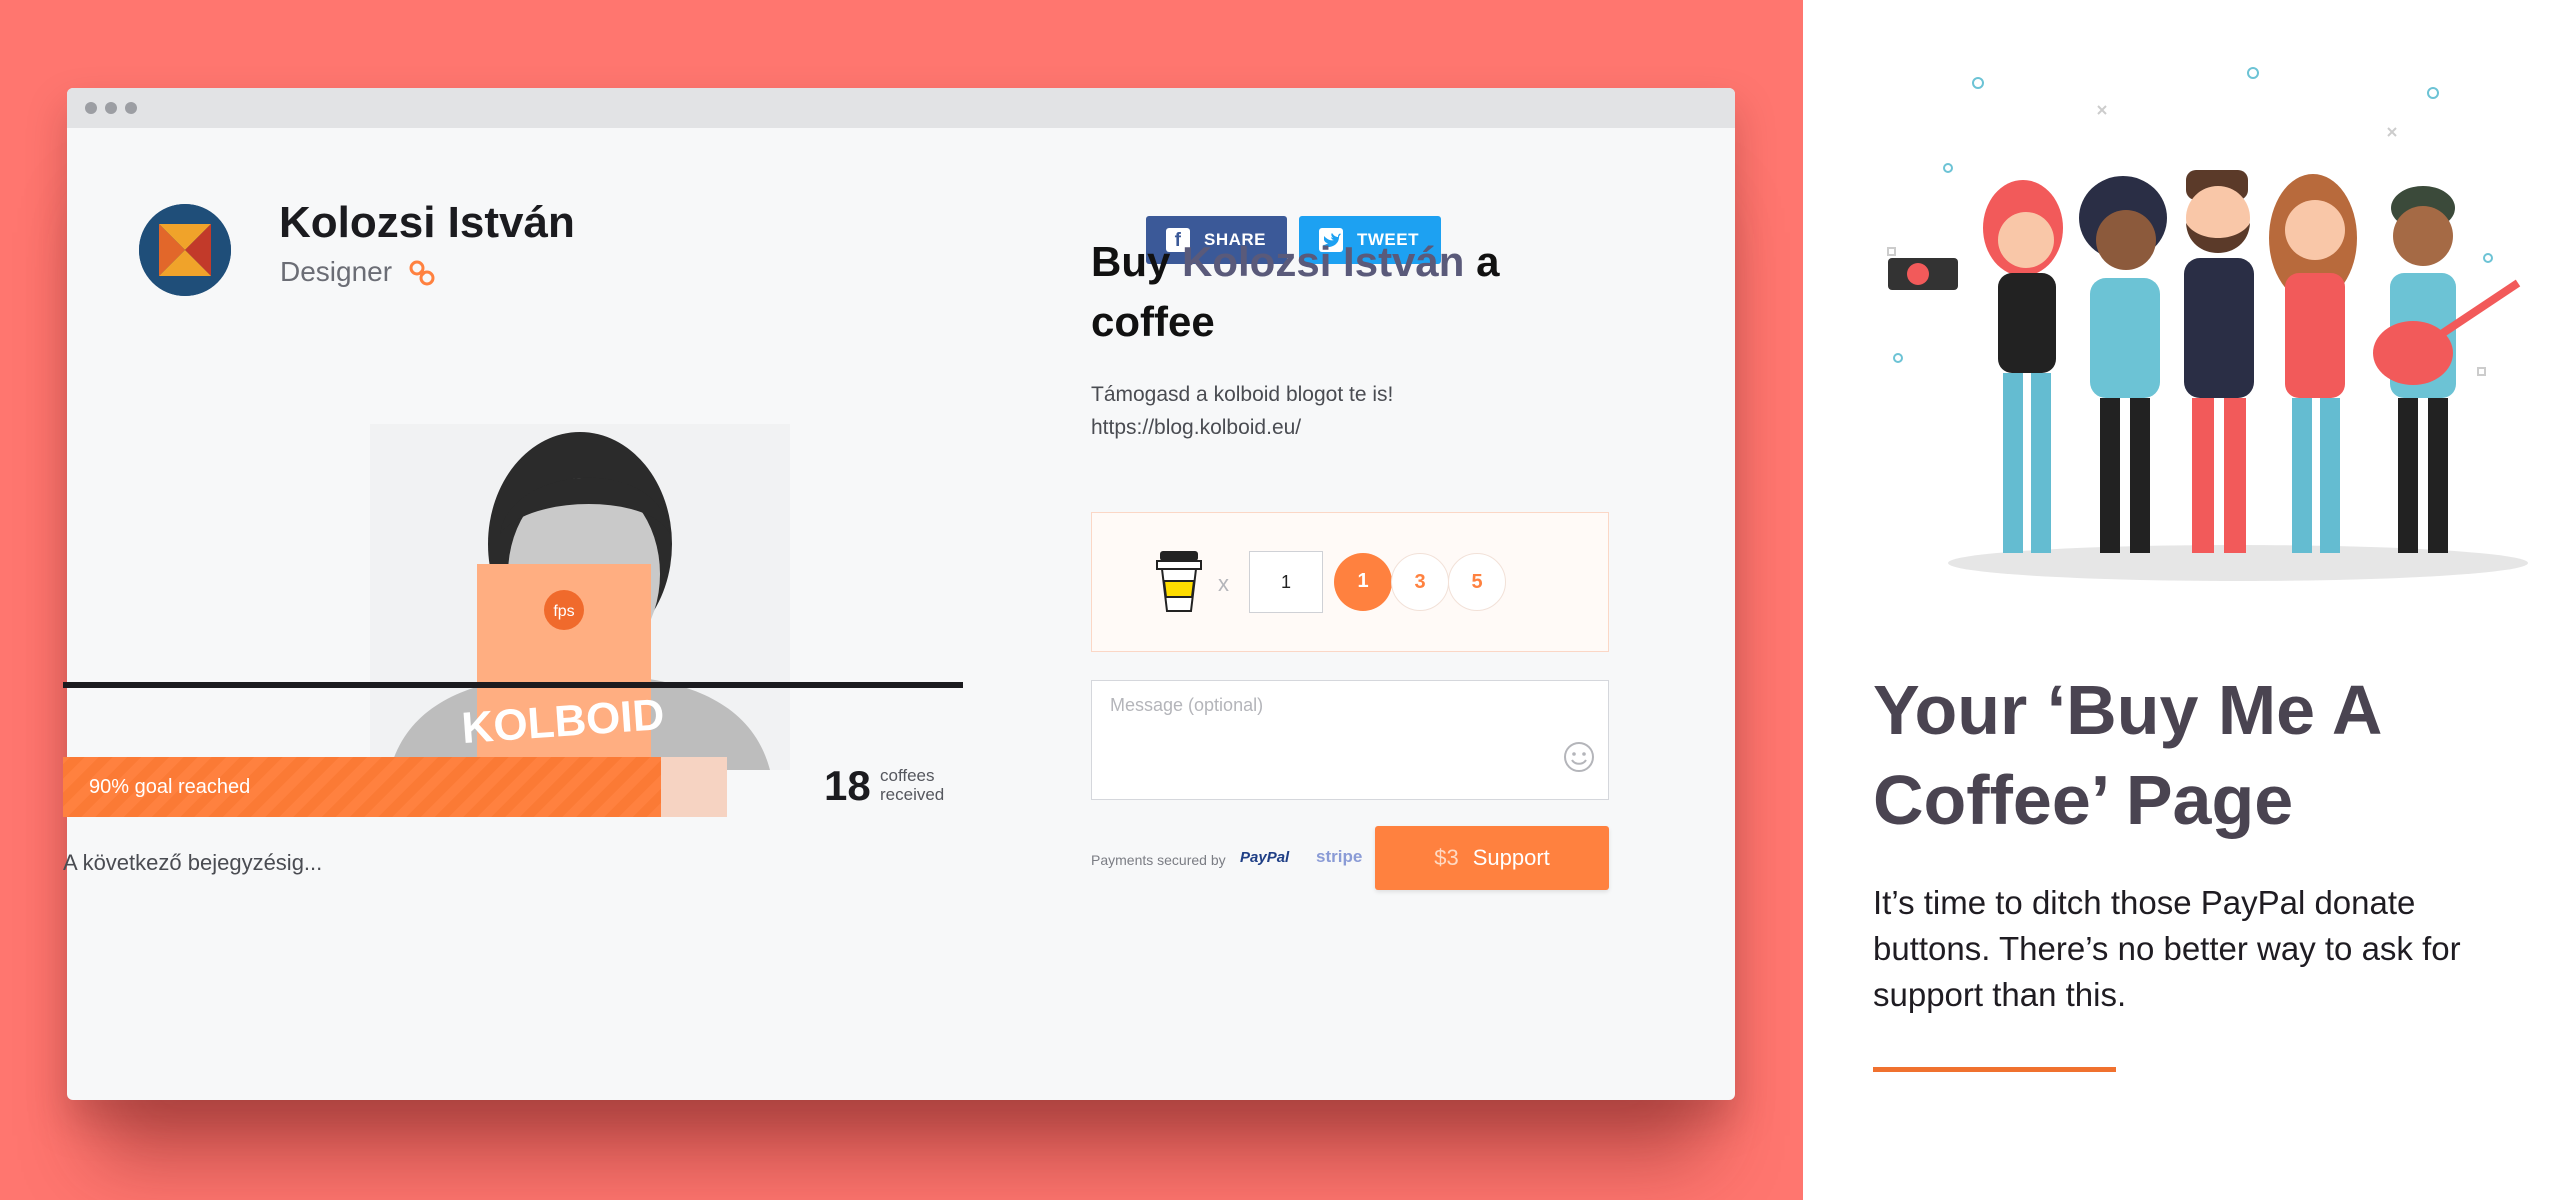 The width and height of the screenshot is (2566, 1200). Describe the element at coordinates (912, 794) in the screenshot. I see `coffee-count-label-line2: received` at that location.